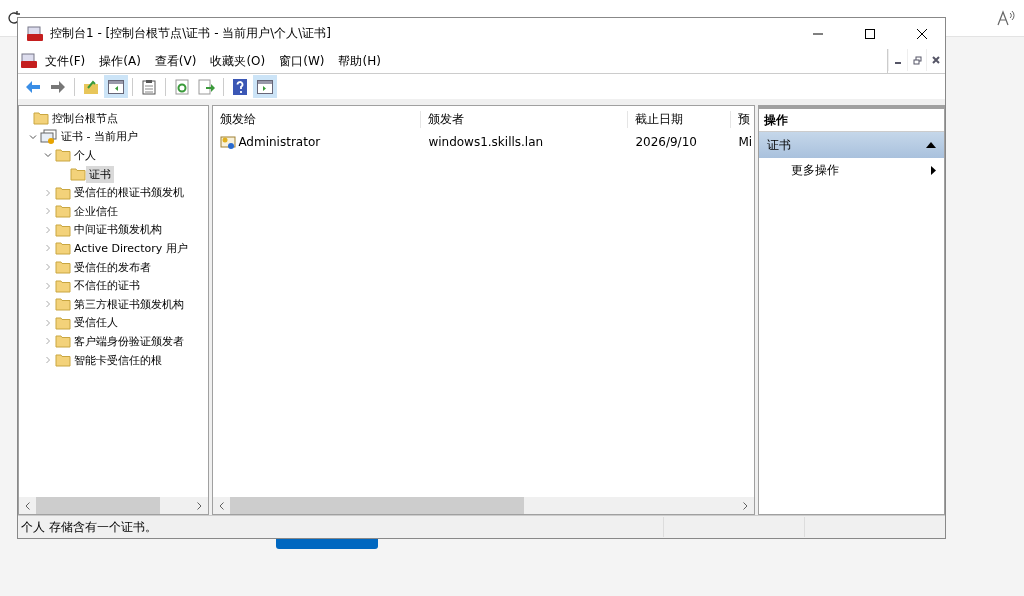 The height and width of the screenshot is (596, 1024). I want to click on tree-item: 证书 - 当前用户, so click(99, 137).